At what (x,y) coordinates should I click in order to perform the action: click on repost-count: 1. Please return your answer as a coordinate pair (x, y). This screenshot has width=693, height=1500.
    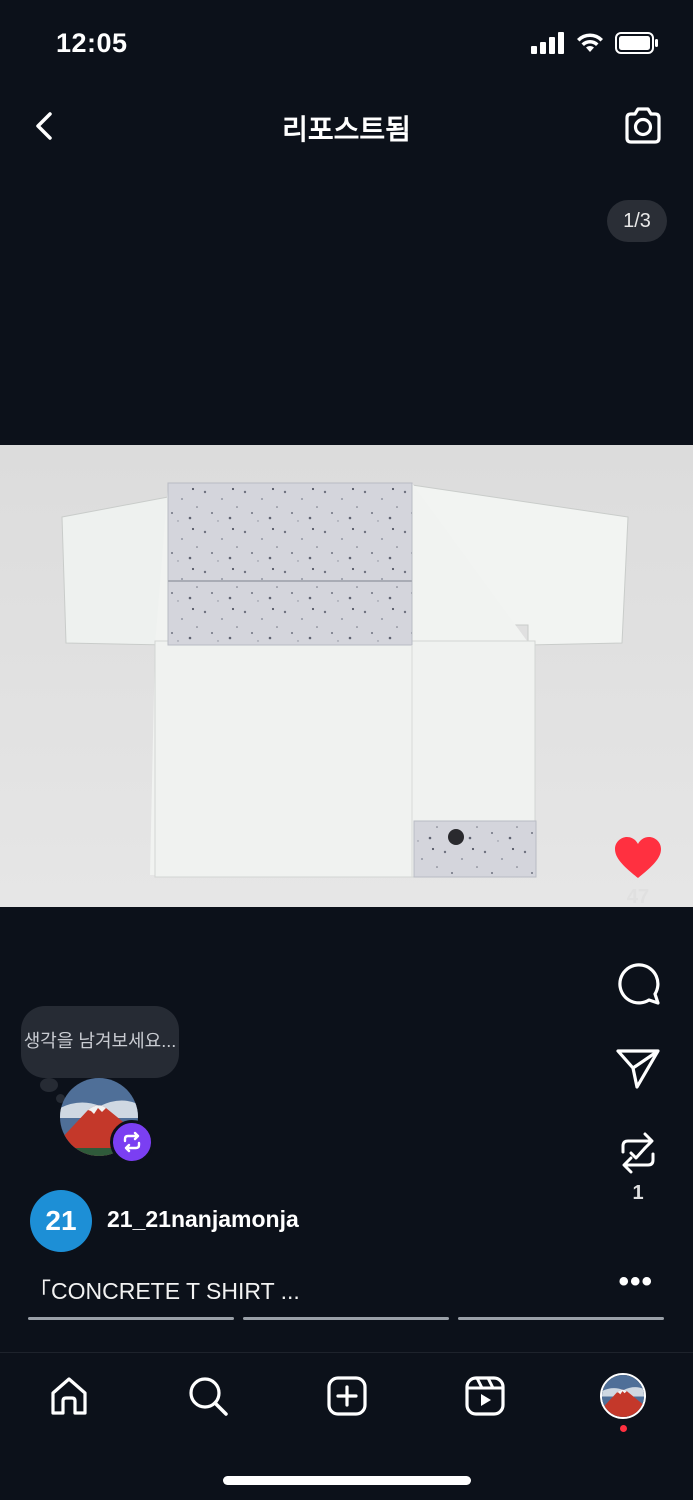
    Looking at the image, I should click on (638, 1193).